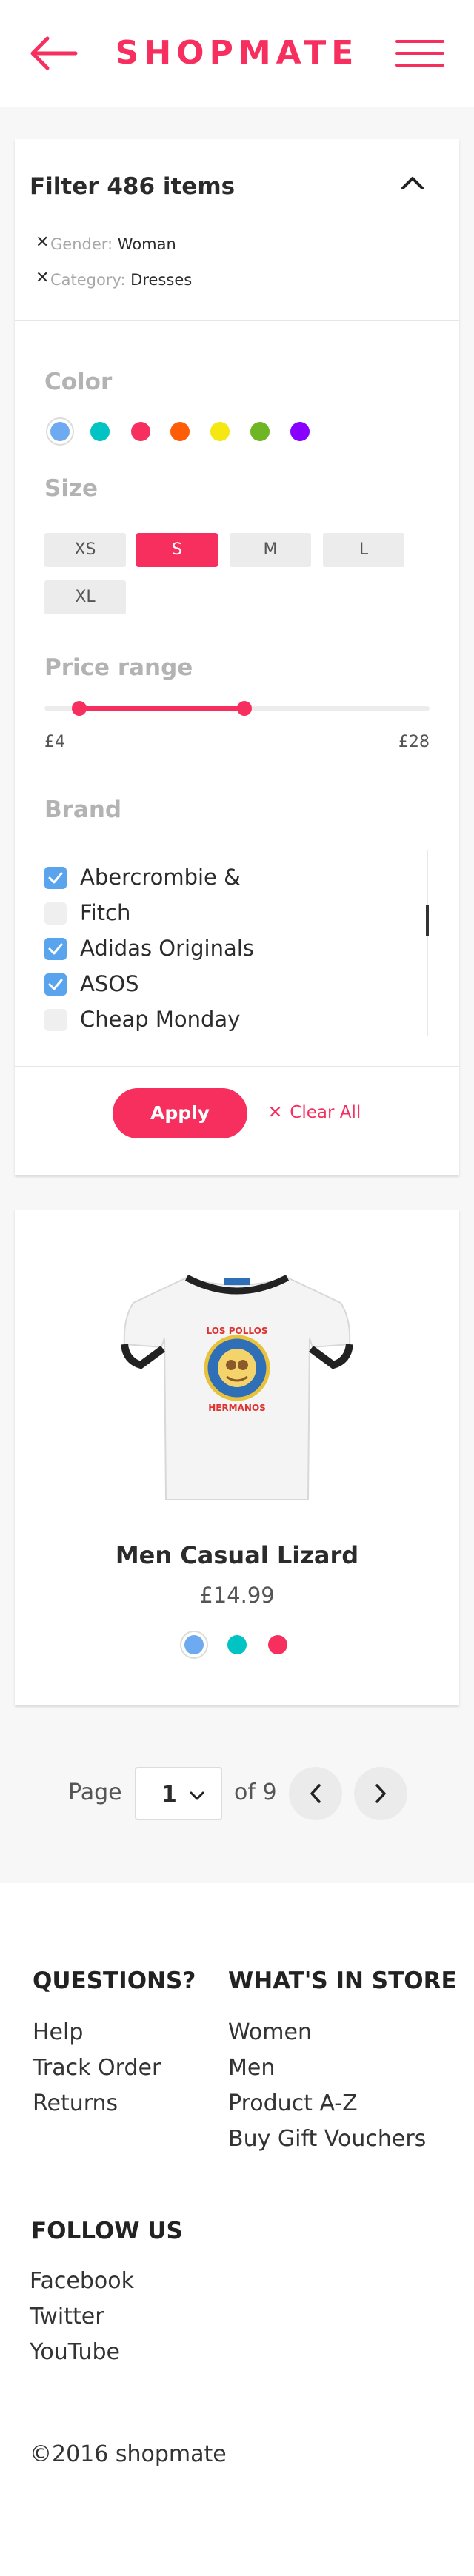 Image resolution: width=474 pixels, height=2576 pixels. What do you see at coordinates (327, 2139) in the screenshot?
I see `footer-link-gift-vouchers: Buy Gift Vouchers` at bounding box center [327, 2139].